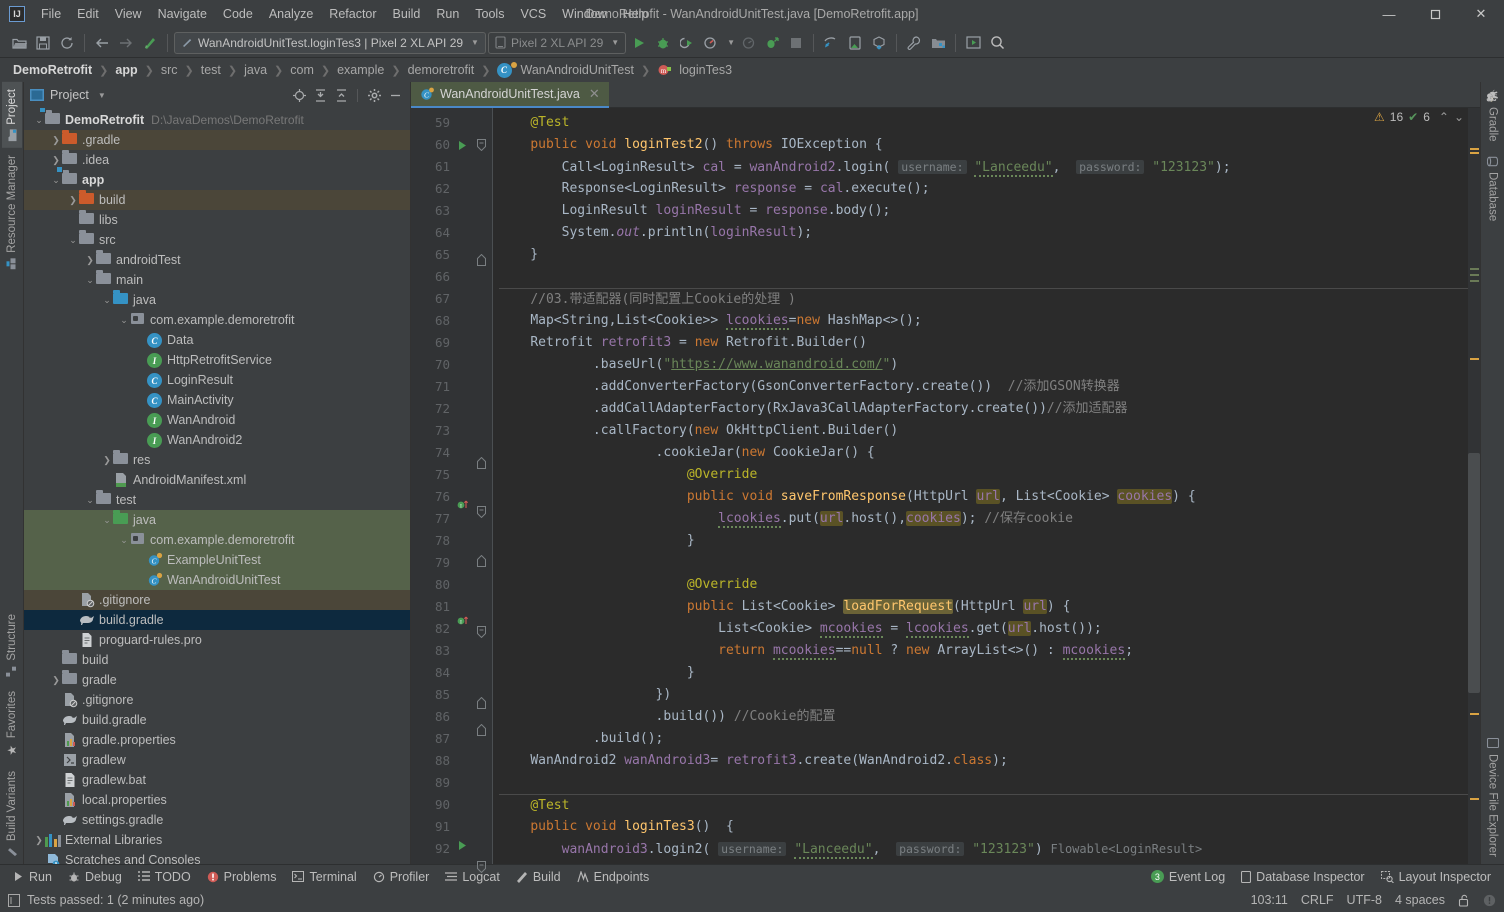 The height and width of the screenshot is (912, 1504). What do you see at coordinates (352, 14) in the screenshot?
I see `menu-refactor: Refactor` at bounding box center [352, 14].